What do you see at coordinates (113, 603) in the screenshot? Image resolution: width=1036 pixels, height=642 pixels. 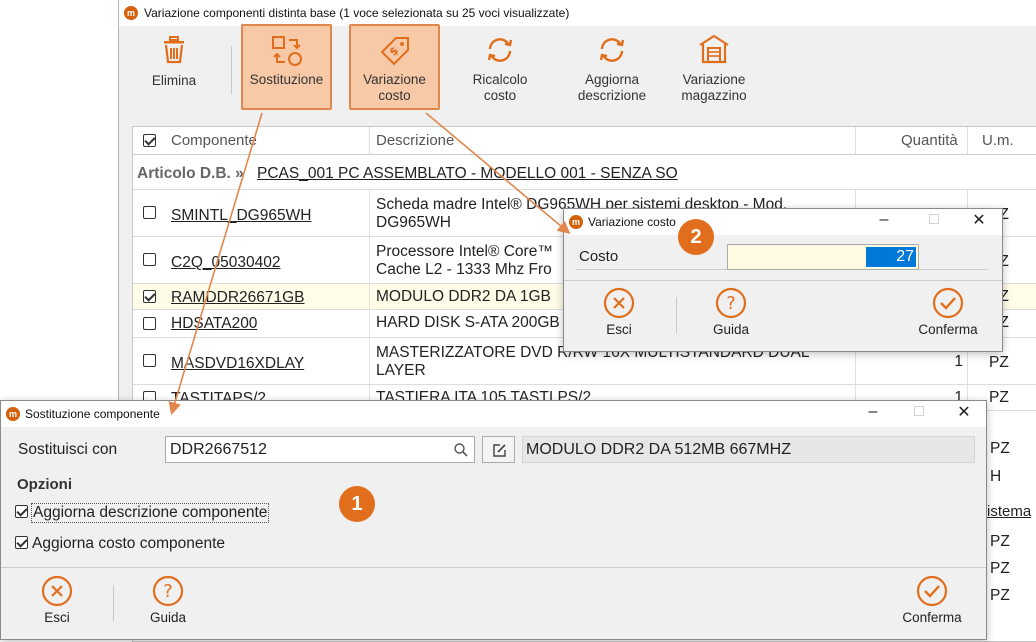 I see `button-separator` at bounding box center [113, 603].